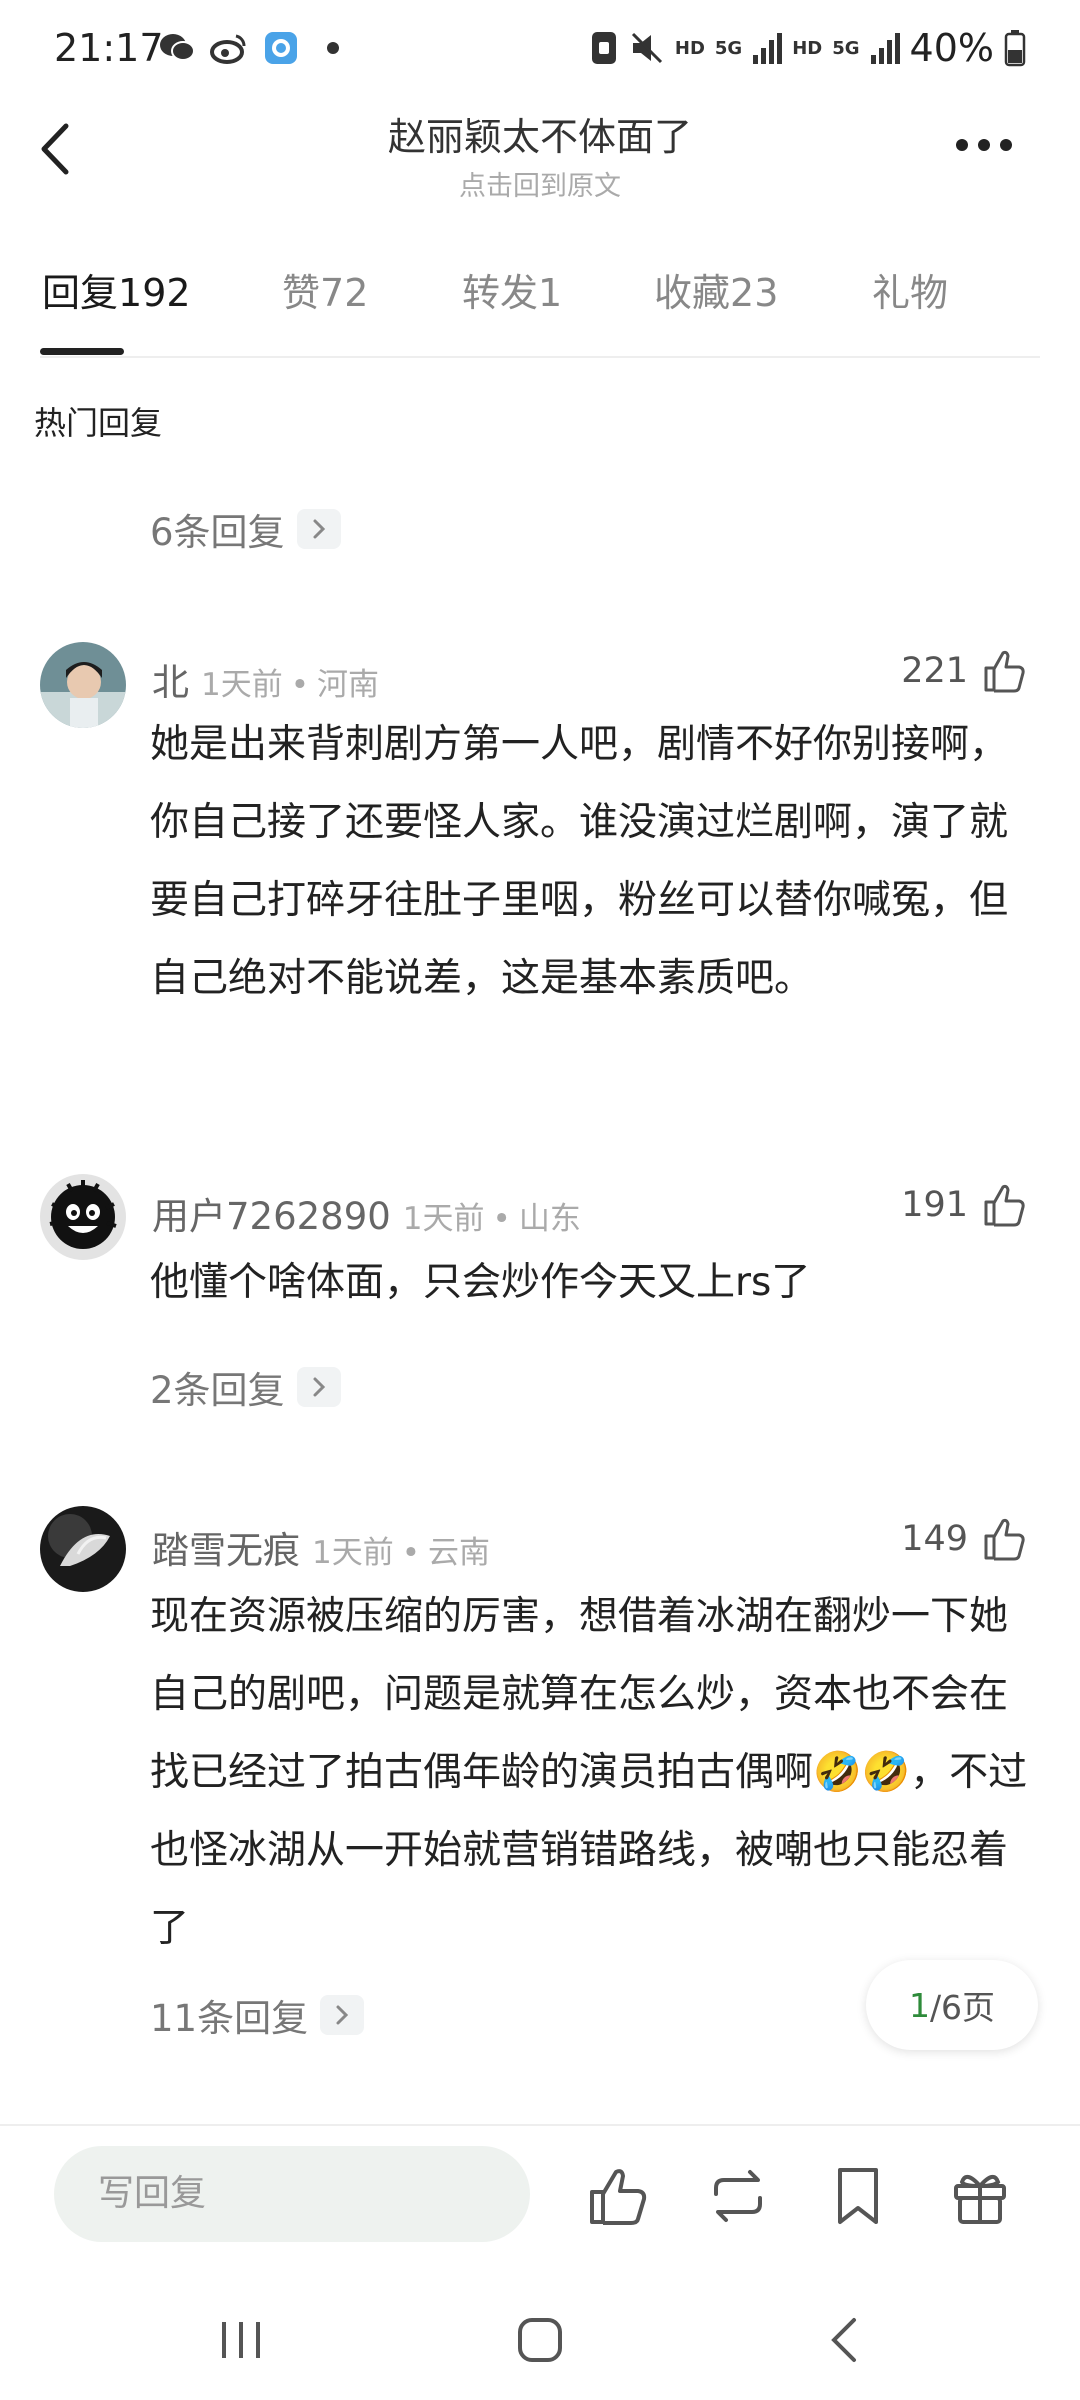 The image size is (1080, 2400). What do you see at coordinates (934, 1539) in the screenshot?
I see `like-count: 149` at bounding box center [934, 1539].